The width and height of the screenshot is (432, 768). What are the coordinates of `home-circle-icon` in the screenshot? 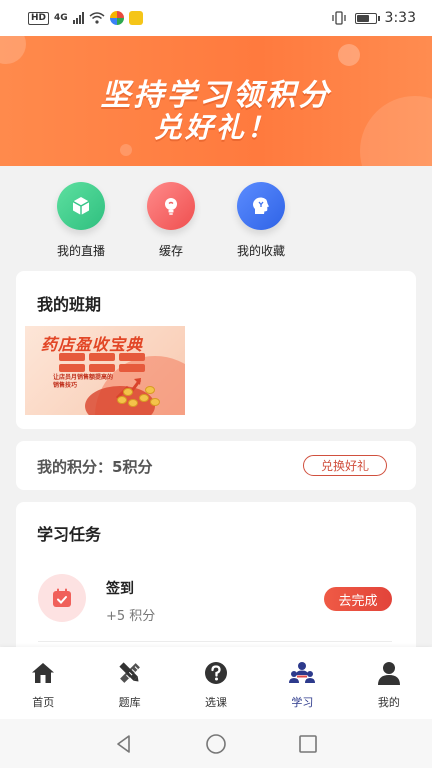 It's located at (216, 744).